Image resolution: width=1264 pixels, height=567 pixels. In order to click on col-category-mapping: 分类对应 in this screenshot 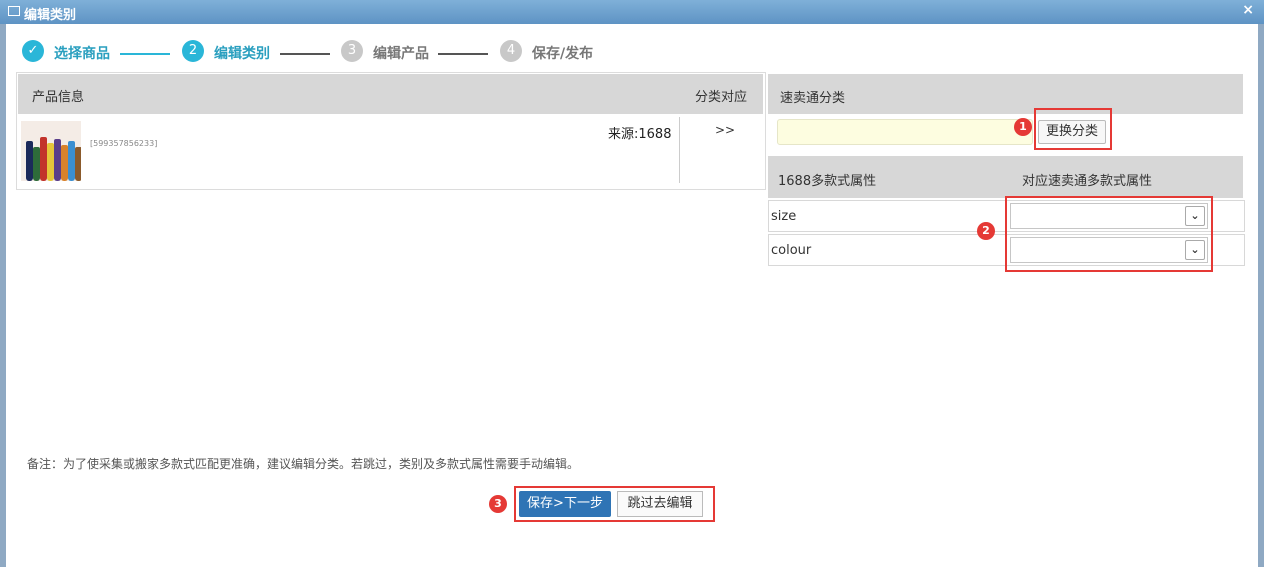, I will do `click(720, 97)`.